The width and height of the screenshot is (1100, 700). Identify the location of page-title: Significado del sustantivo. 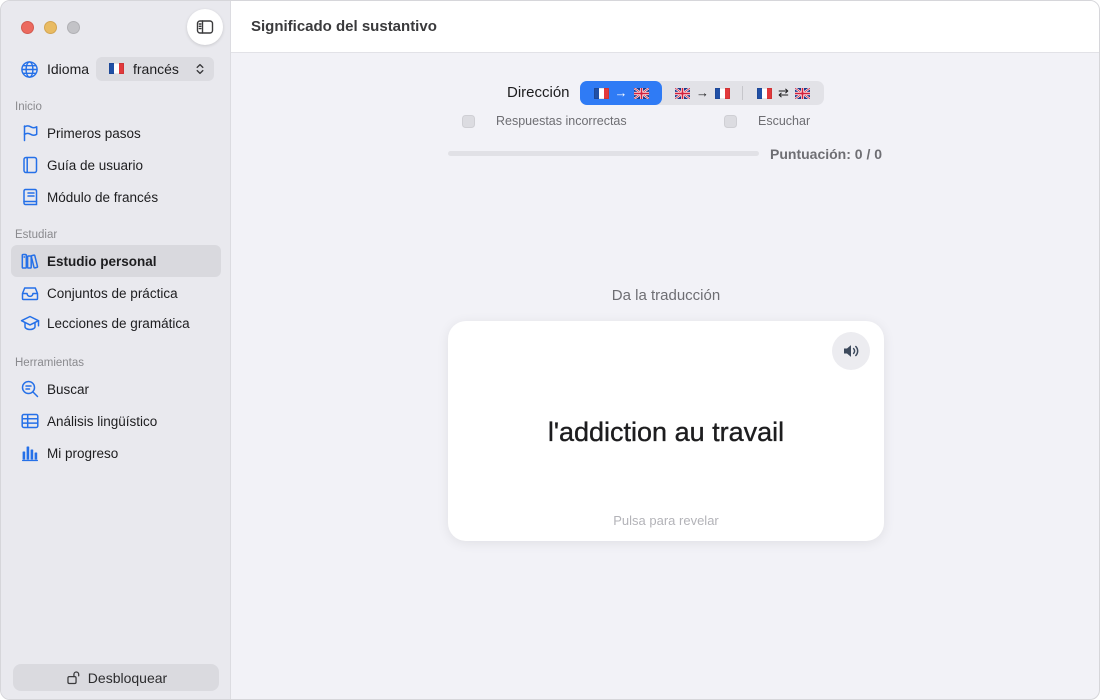
(344, 26).